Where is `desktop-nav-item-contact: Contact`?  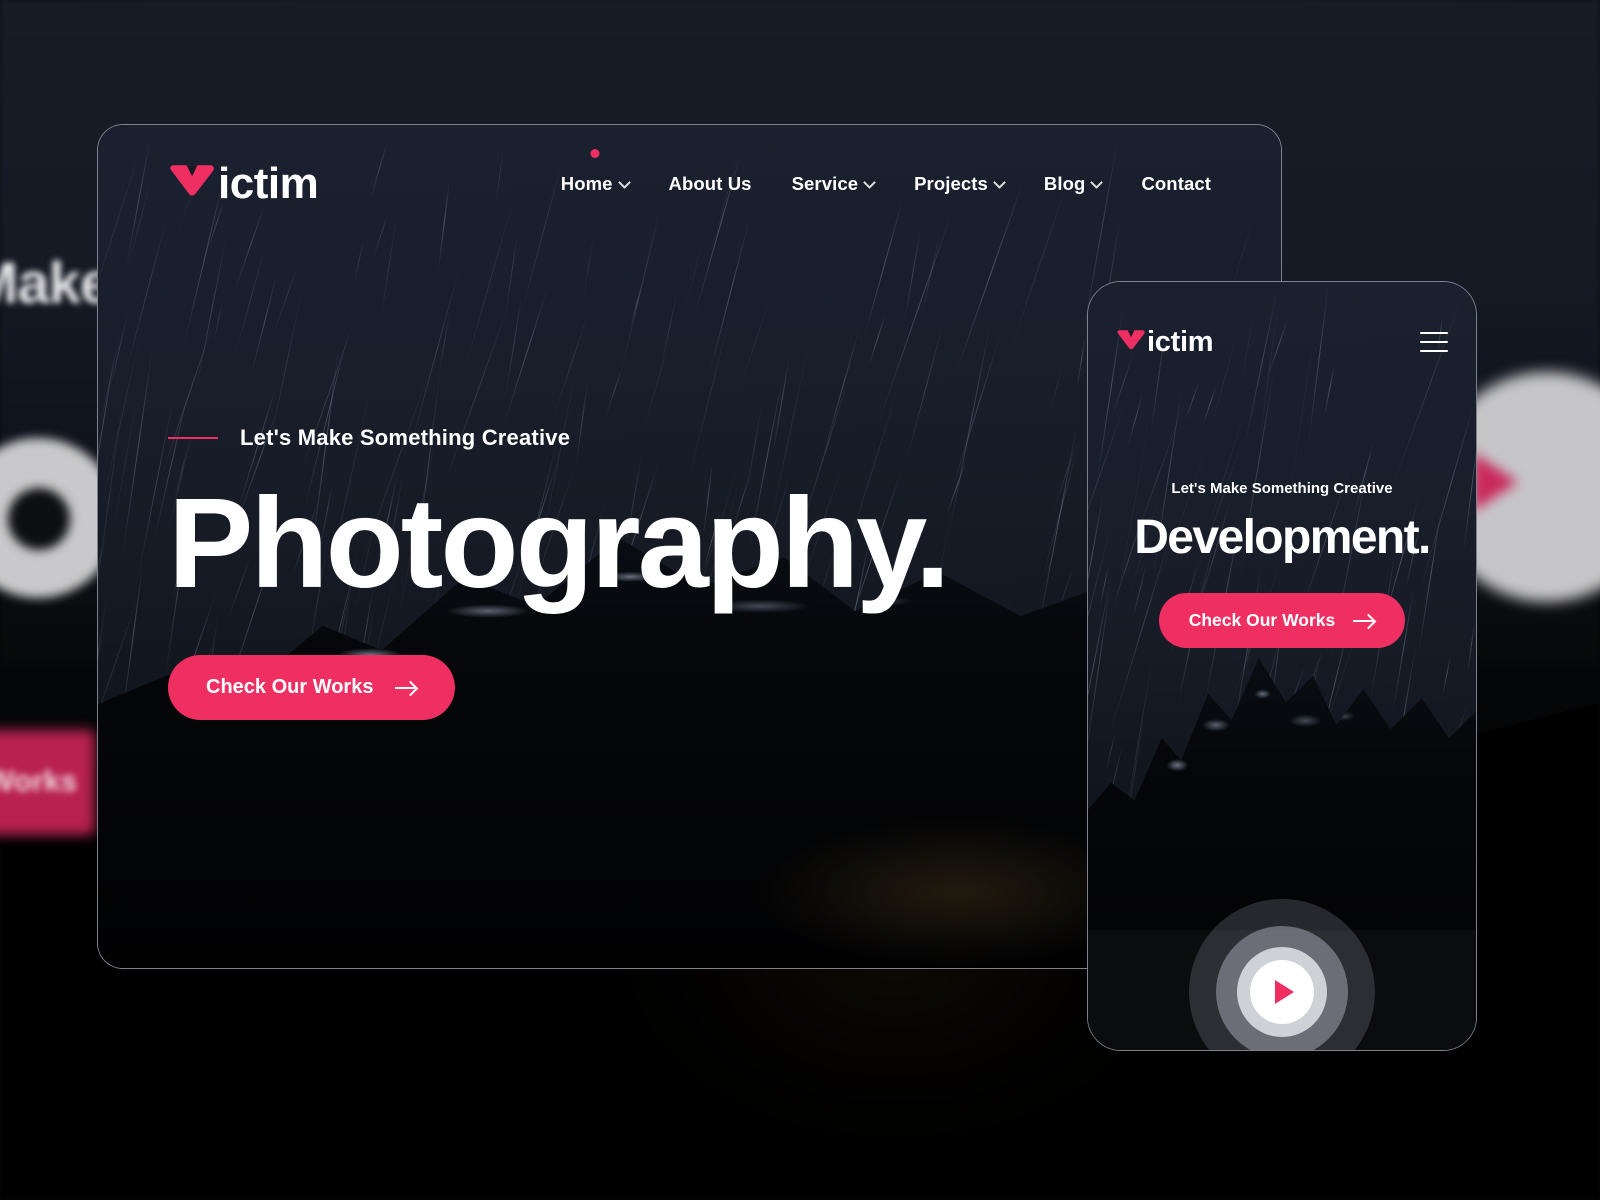 desktop-nav-item-contact: Contact is located at coordinates (1176, 184).